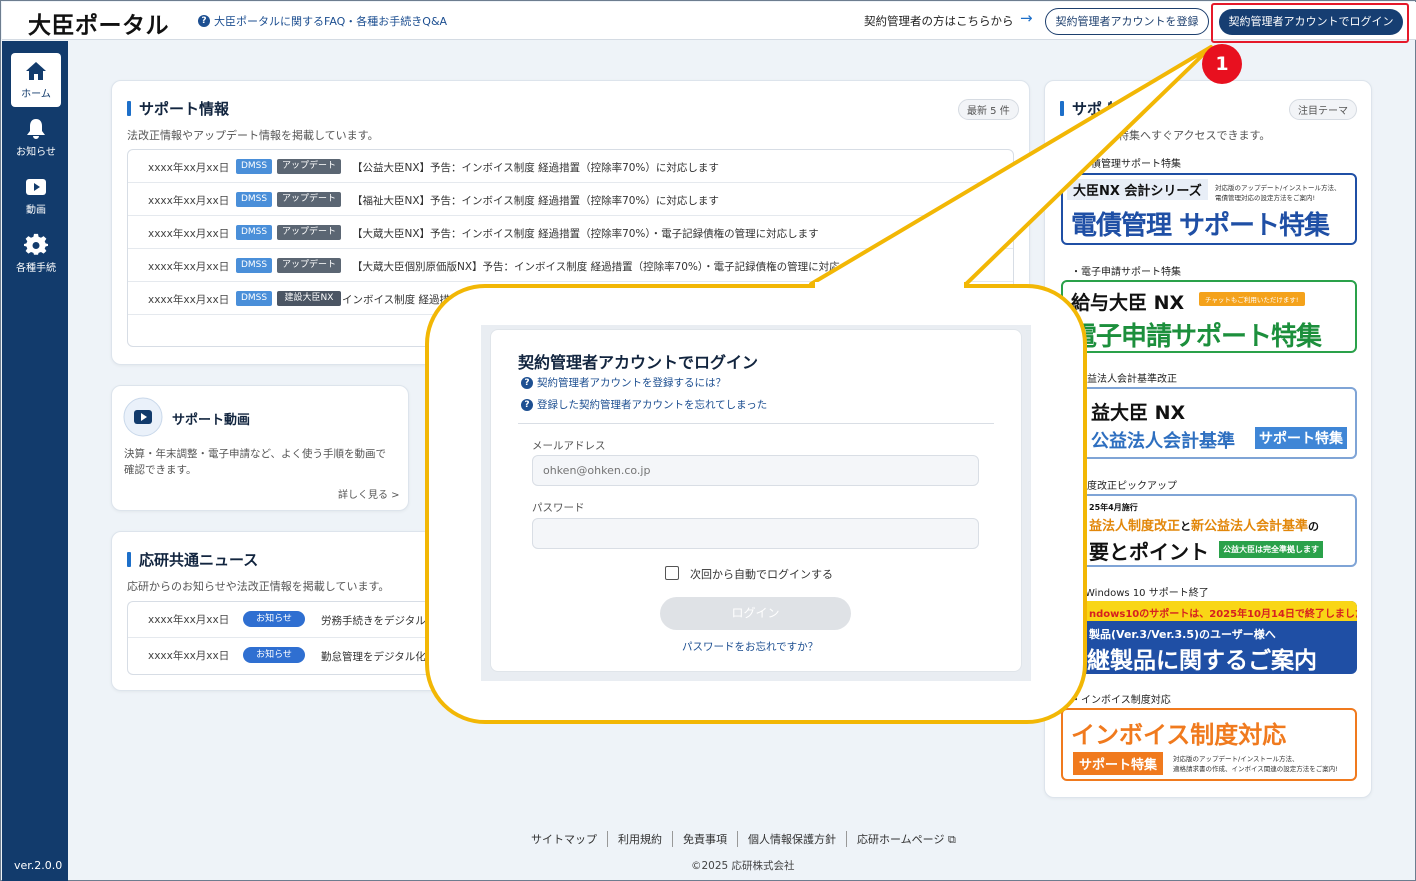  I want to click on support-video-title: サポート動画, so click(211, 420).